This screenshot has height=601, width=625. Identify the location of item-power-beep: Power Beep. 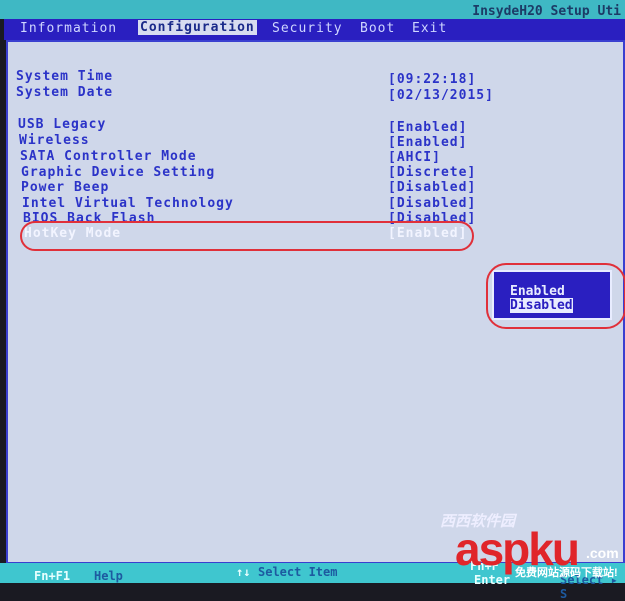
(65, 187).